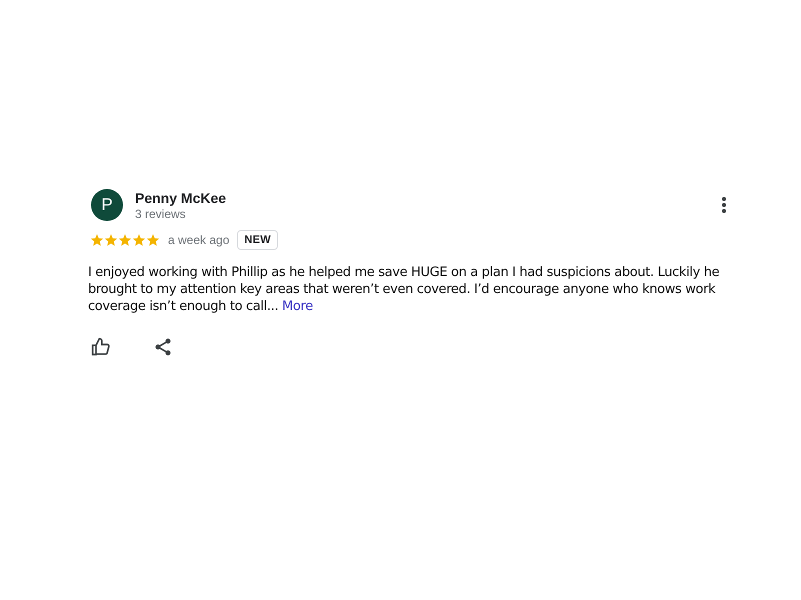 The height and width of the screenshot is (600, 801). Describe the element at coordinates (107, 205) in the screenshot. I see `avatar: P` at that location.